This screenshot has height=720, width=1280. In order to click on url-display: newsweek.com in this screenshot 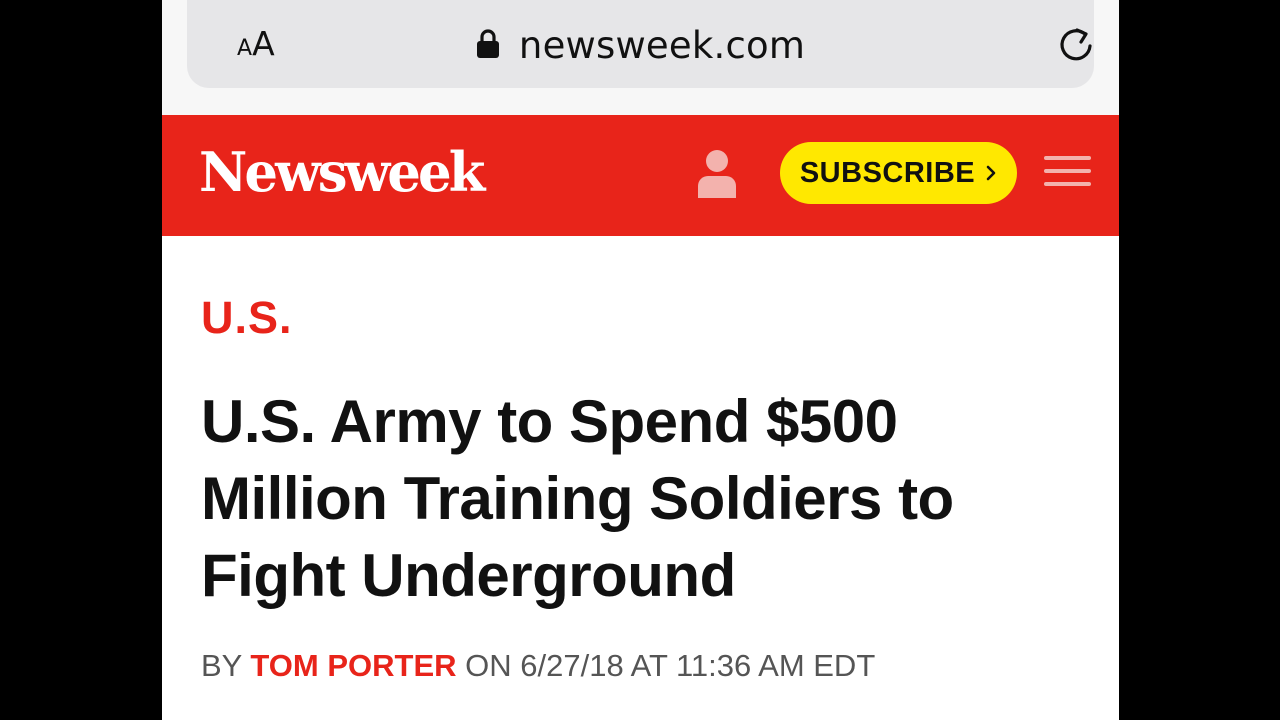, I will do `click(640, 45)`.